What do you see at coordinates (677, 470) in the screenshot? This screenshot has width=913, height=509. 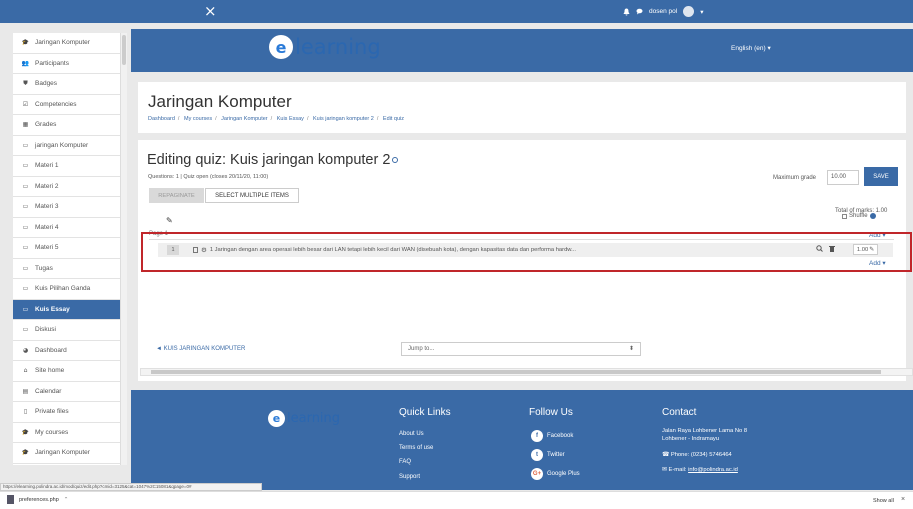 I see `email-label: E-mail:` at bounding box center [677, 470].